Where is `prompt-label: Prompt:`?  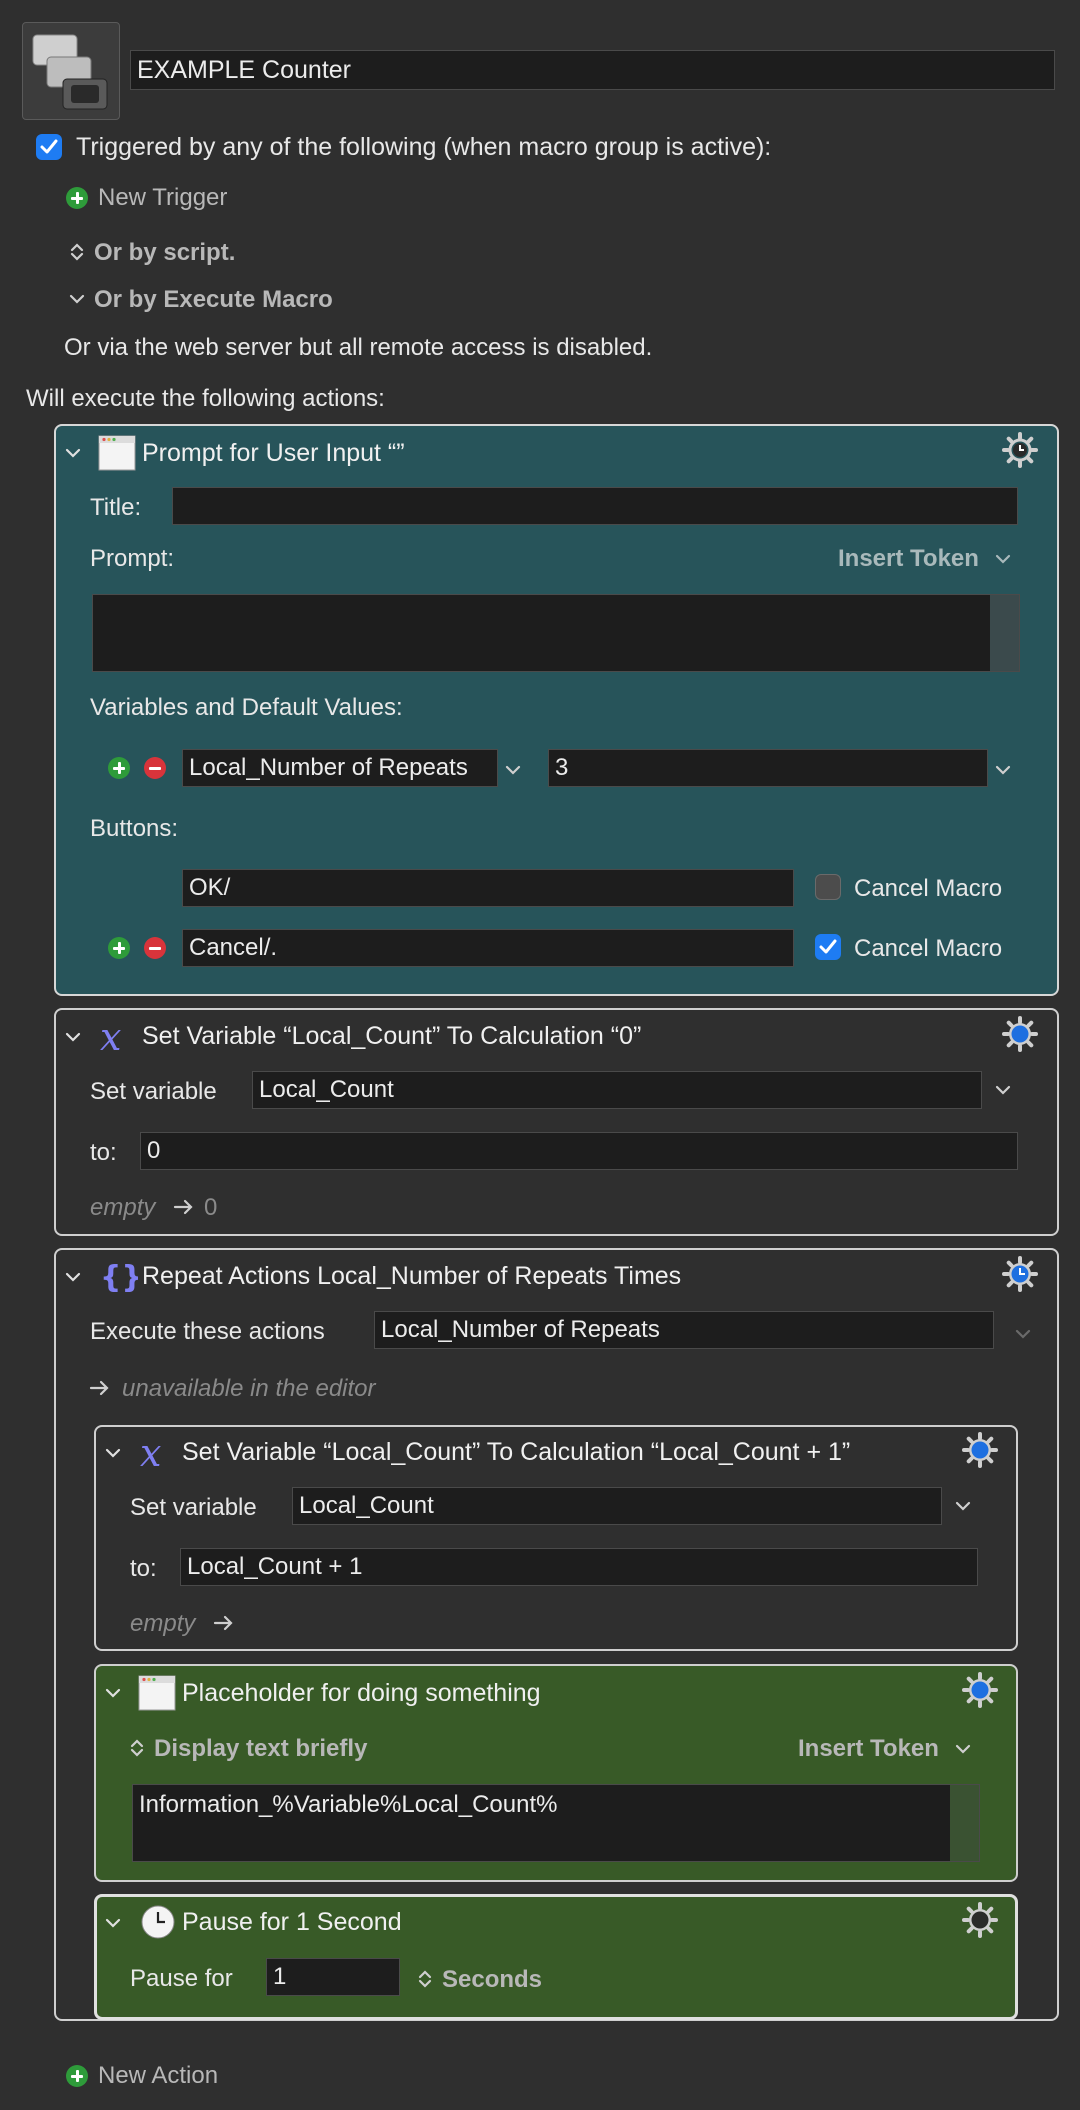 prompt-label: Prompt: is located at coordinates (132, 558).